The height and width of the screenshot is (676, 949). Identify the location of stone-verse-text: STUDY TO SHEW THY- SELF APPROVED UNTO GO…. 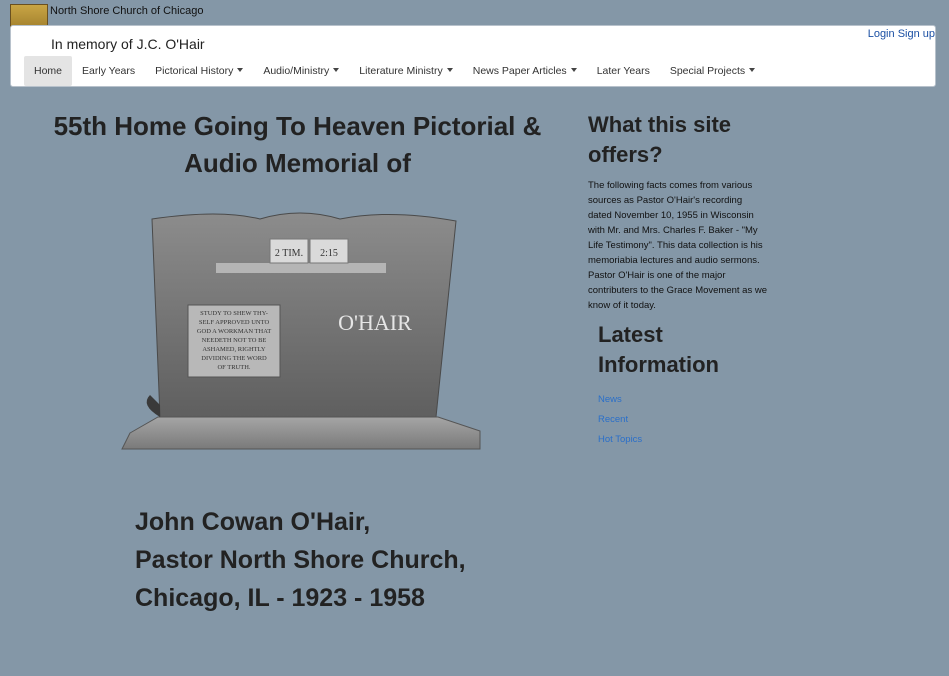
(234, 340).